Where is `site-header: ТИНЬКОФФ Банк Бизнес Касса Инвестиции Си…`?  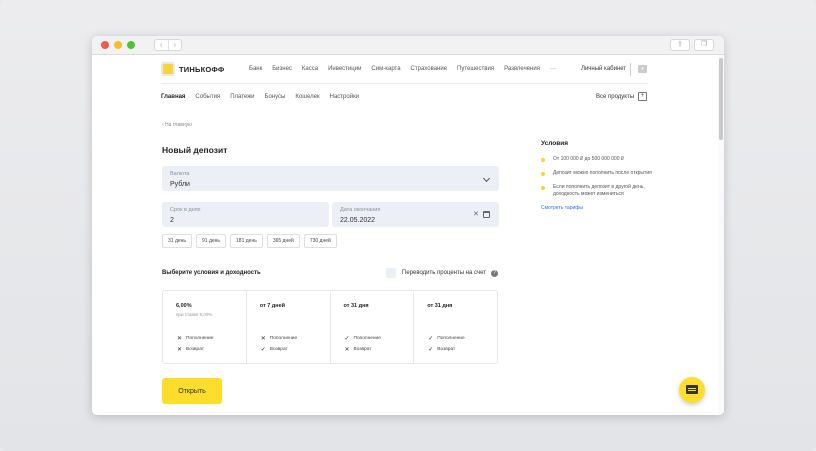 site-header: ТИНЬКОФФ Банк Бизнес Касса Инвестиции Си… is located at coordinates (405, 69).